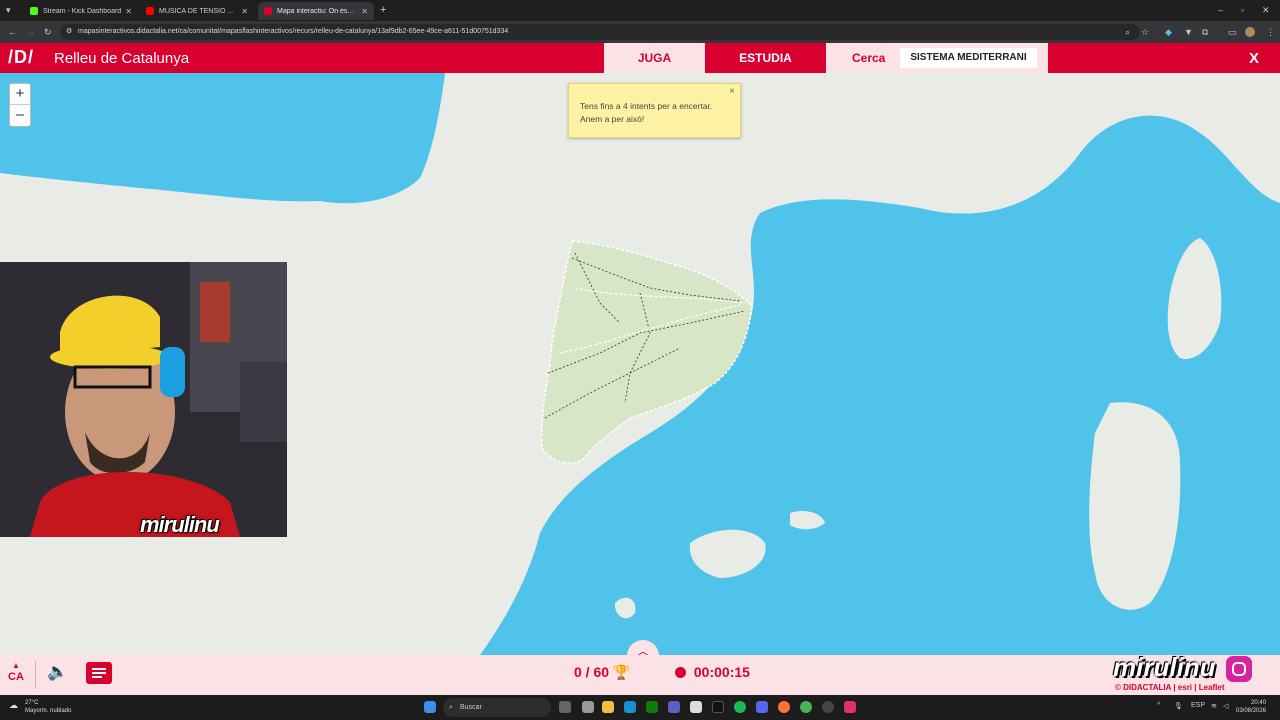 The image size is (1280, 720). I want to click on cerca-label: Cerca, so click(869, 58).